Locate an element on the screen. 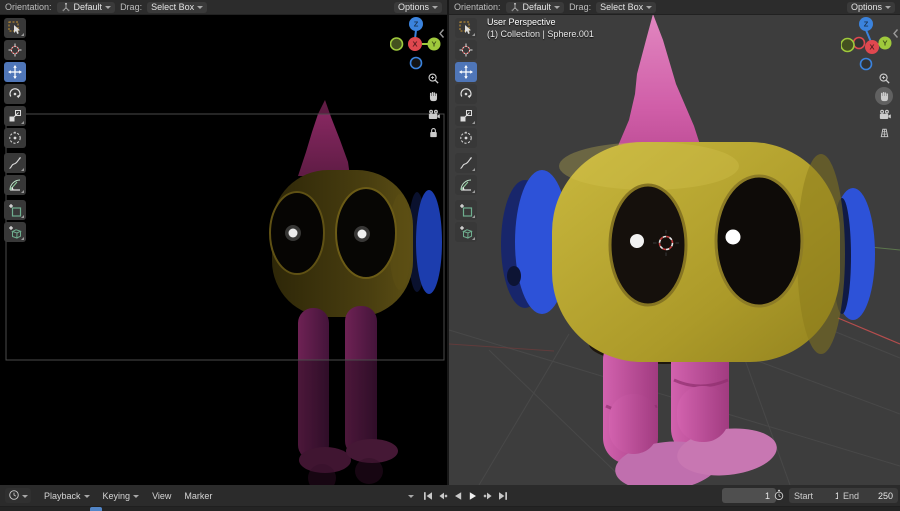 The image size is (900, 511). transform-icon is located at coordinates (466, 138).